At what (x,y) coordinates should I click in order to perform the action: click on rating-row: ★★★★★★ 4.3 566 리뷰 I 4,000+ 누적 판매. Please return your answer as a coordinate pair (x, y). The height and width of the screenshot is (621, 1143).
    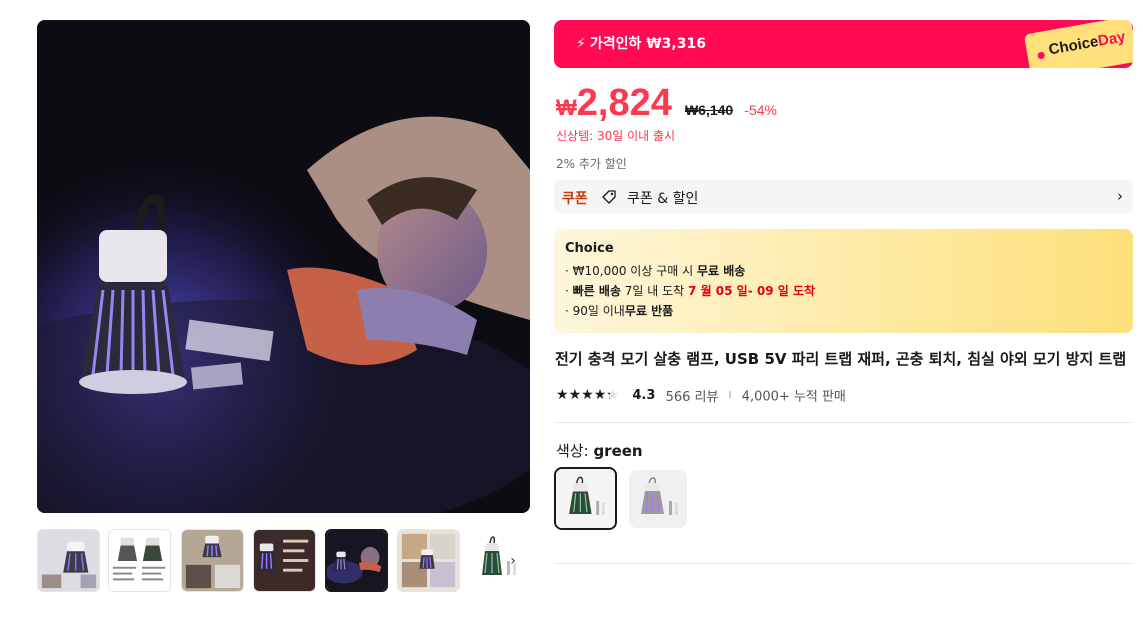
    Looking at the image, I should click on (701, 395).